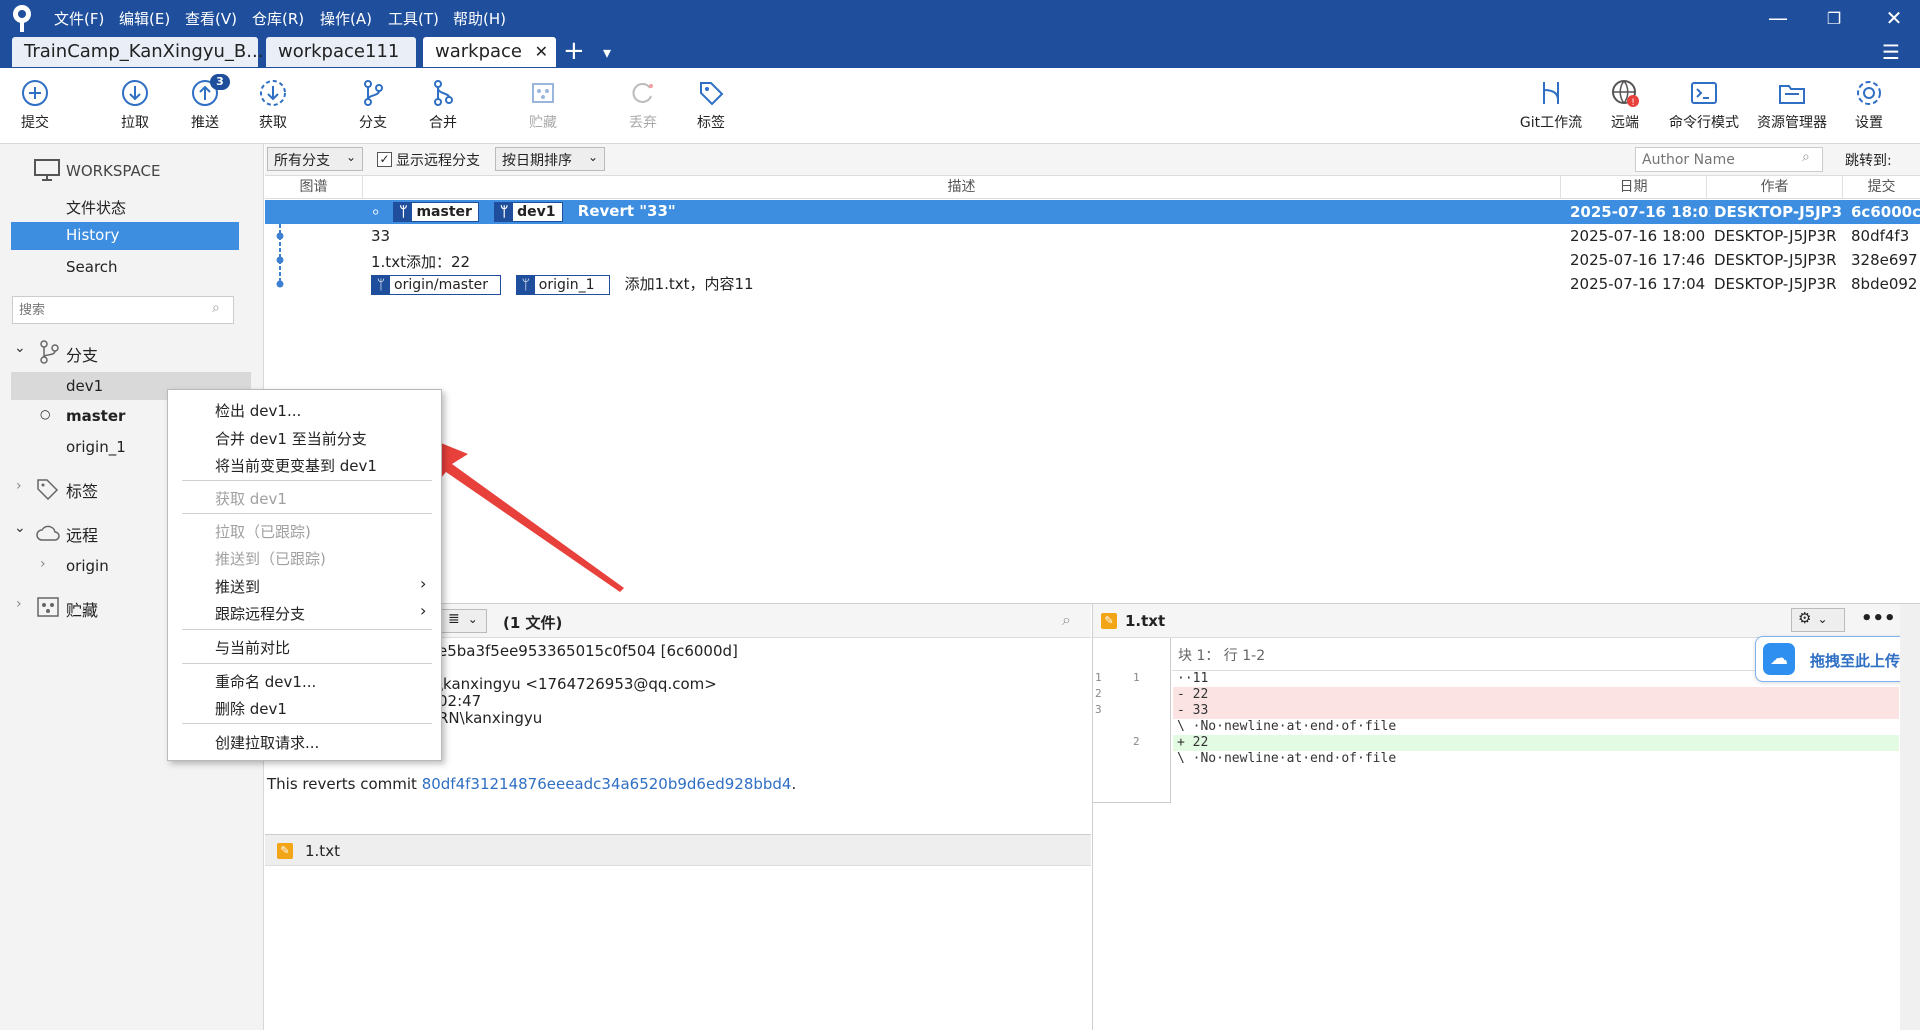  What do you see at coordinates (1625, 105) in the screenshot?
I see `remote-button: ! 远端` at bounding box center [1625, 105].